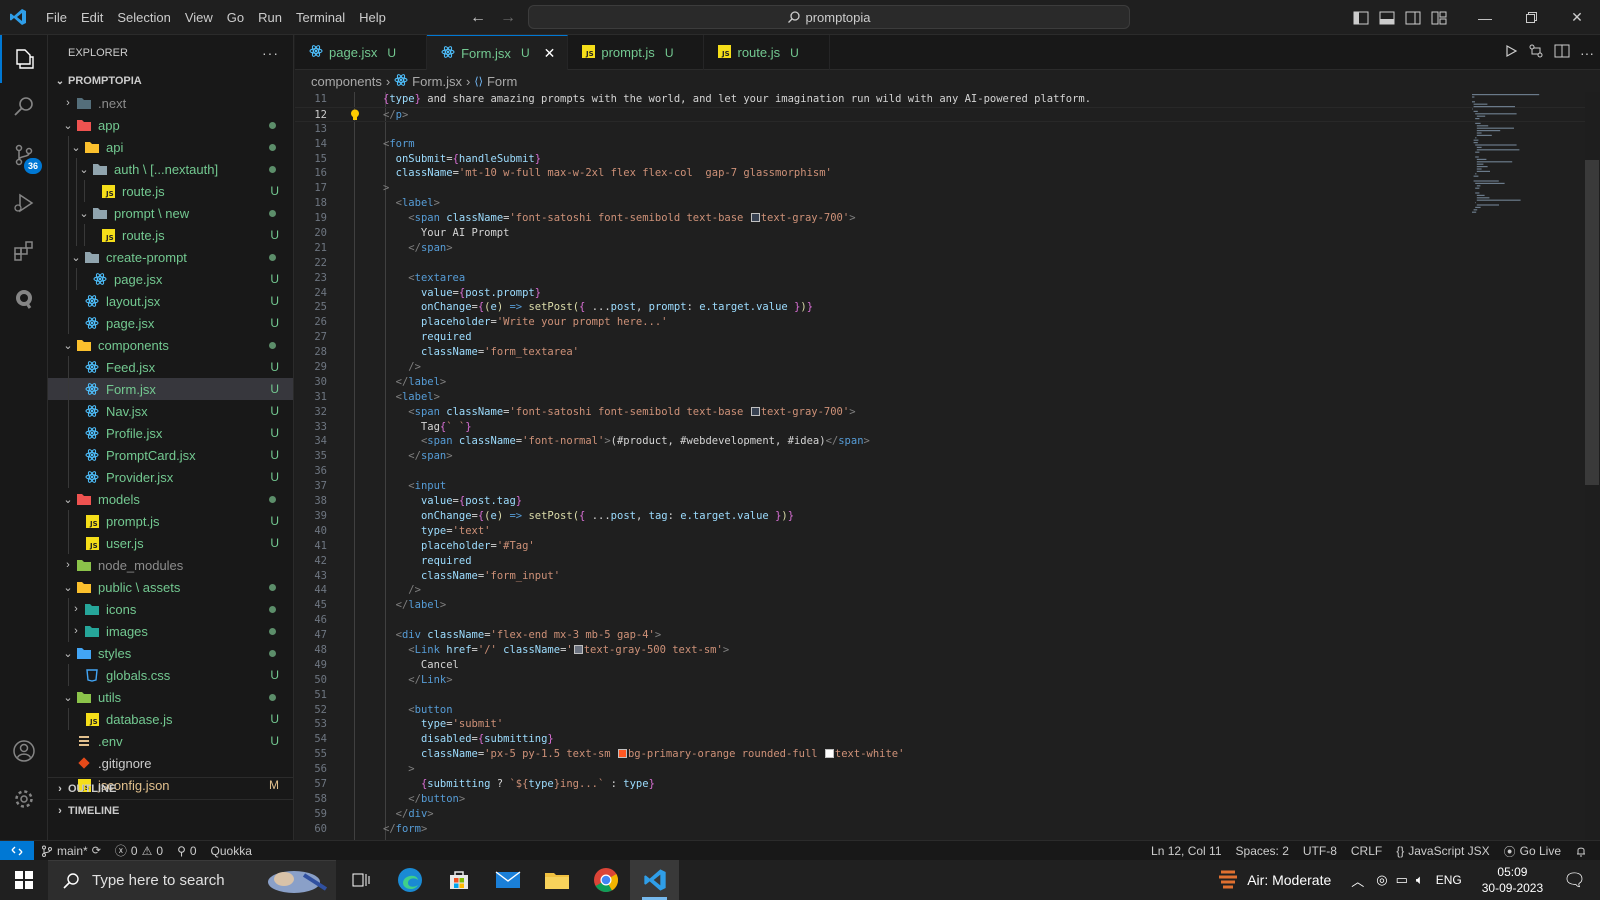 The height and width of the screenshot is (900, 1600). What do you see at coordinates (1527, 162) in the screenshot?
I see `minimap` at bounding box center [1527, 162].